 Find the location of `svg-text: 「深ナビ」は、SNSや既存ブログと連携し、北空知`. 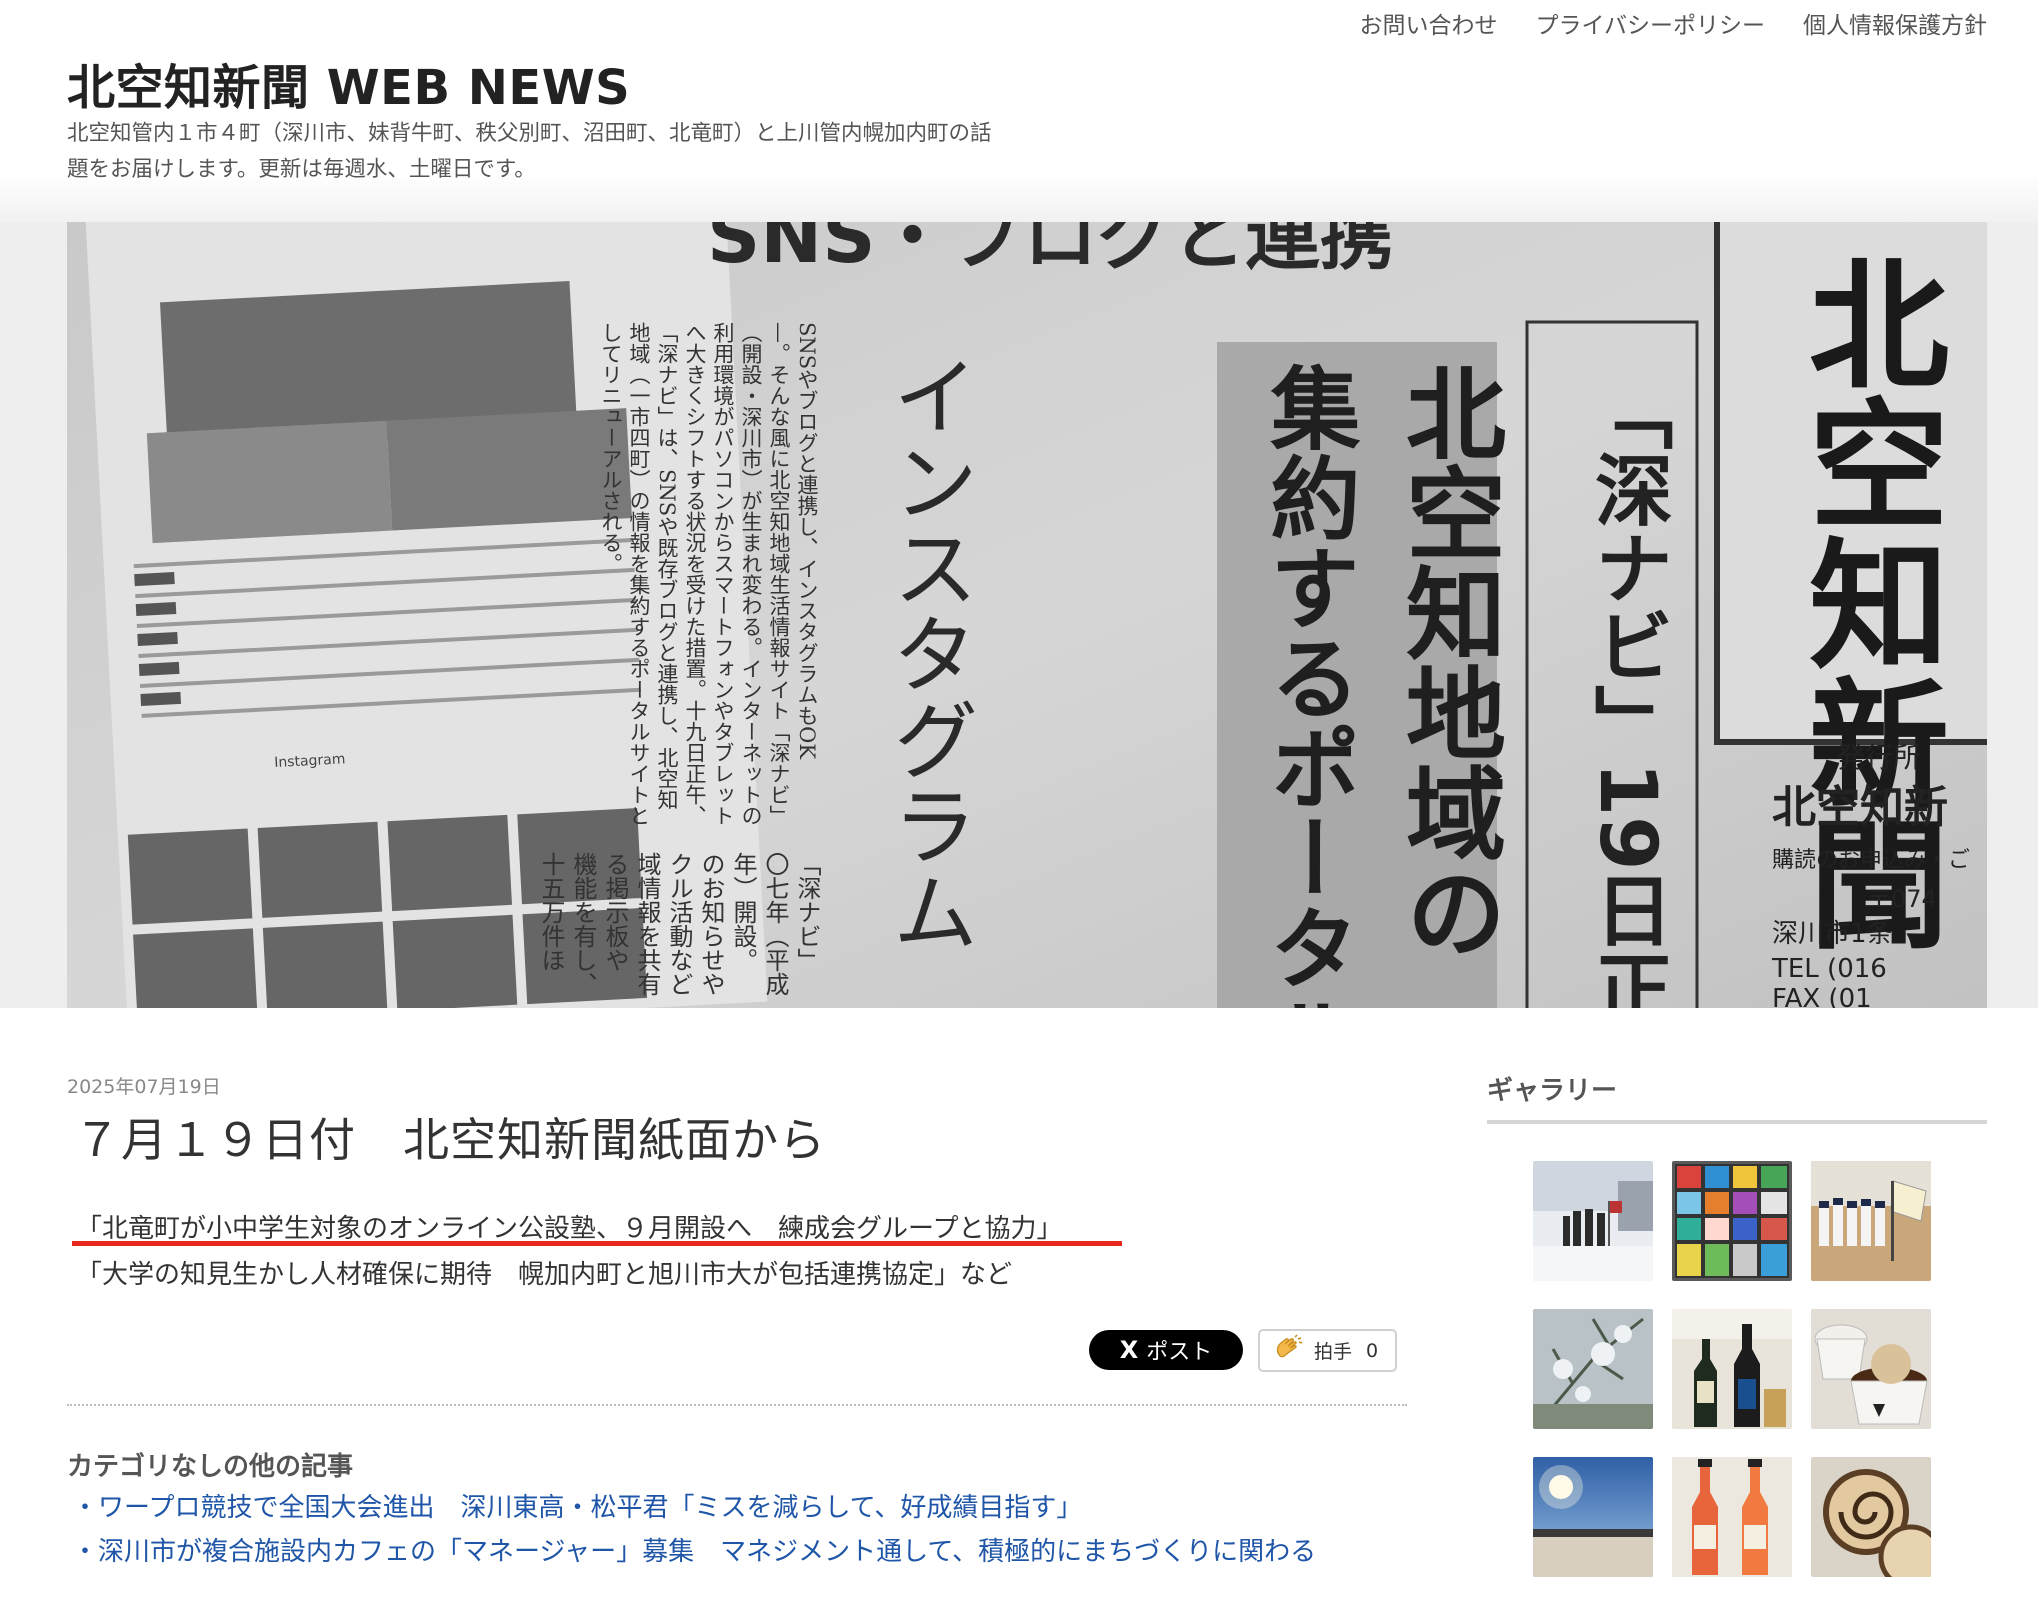

svg-text: 「深ナビ」は、SNSや既存ブログと連携し、北空知 is located at coordinates (667, 566).